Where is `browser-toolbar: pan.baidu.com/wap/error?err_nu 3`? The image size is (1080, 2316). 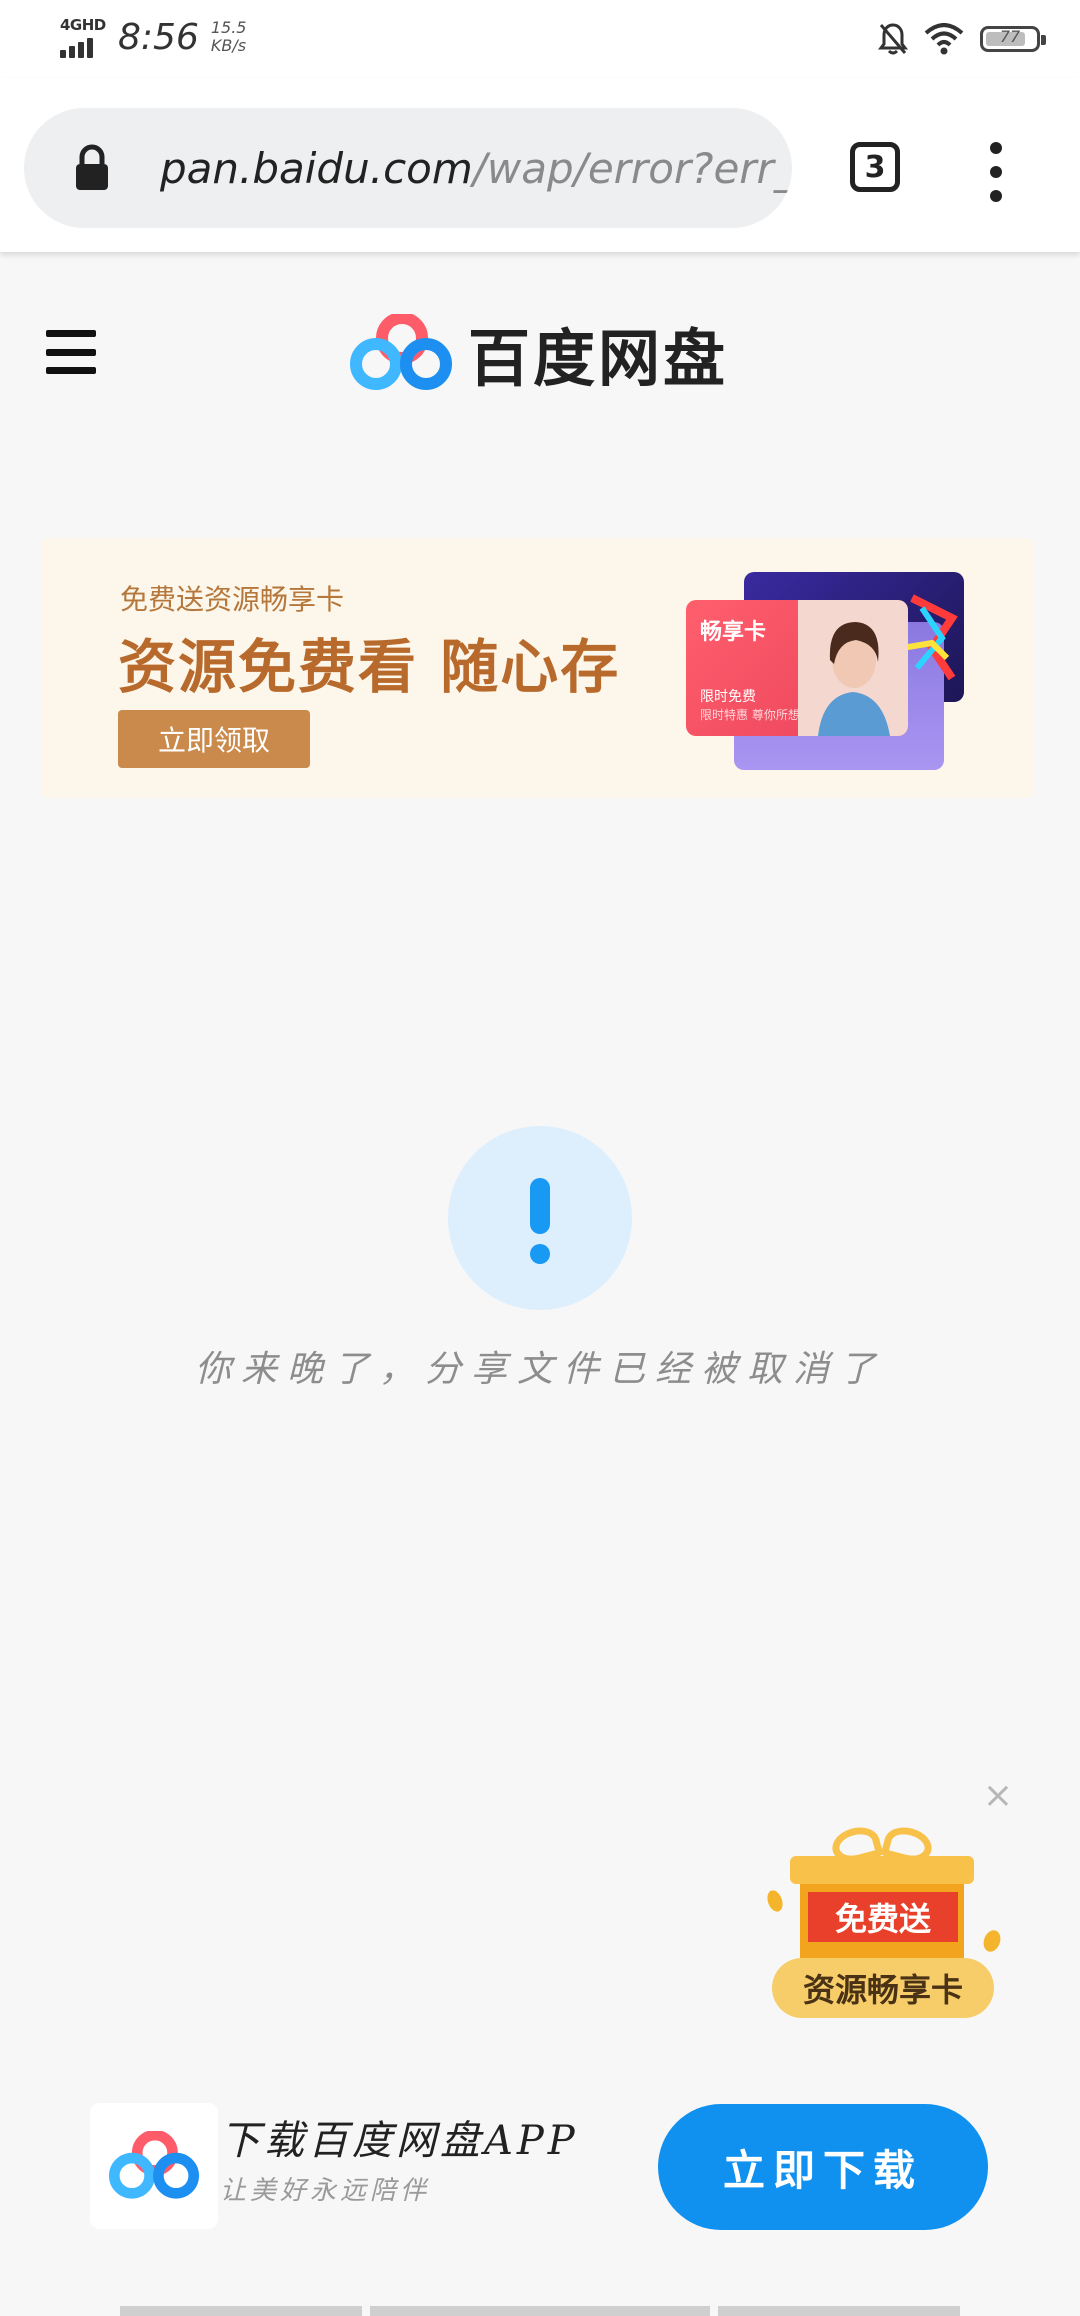 browser-toolbar: pan.baidu.com/wap/error?err_nu 3 is located at coordinates (540, 165).